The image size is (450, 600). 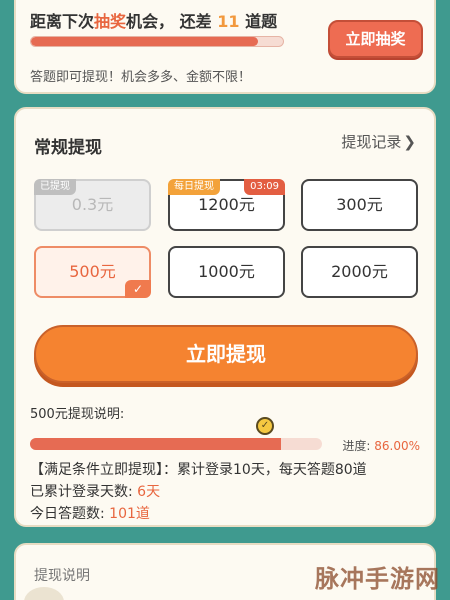 I want to click on today-answers-value: 101道, so click(x=129, y=514).